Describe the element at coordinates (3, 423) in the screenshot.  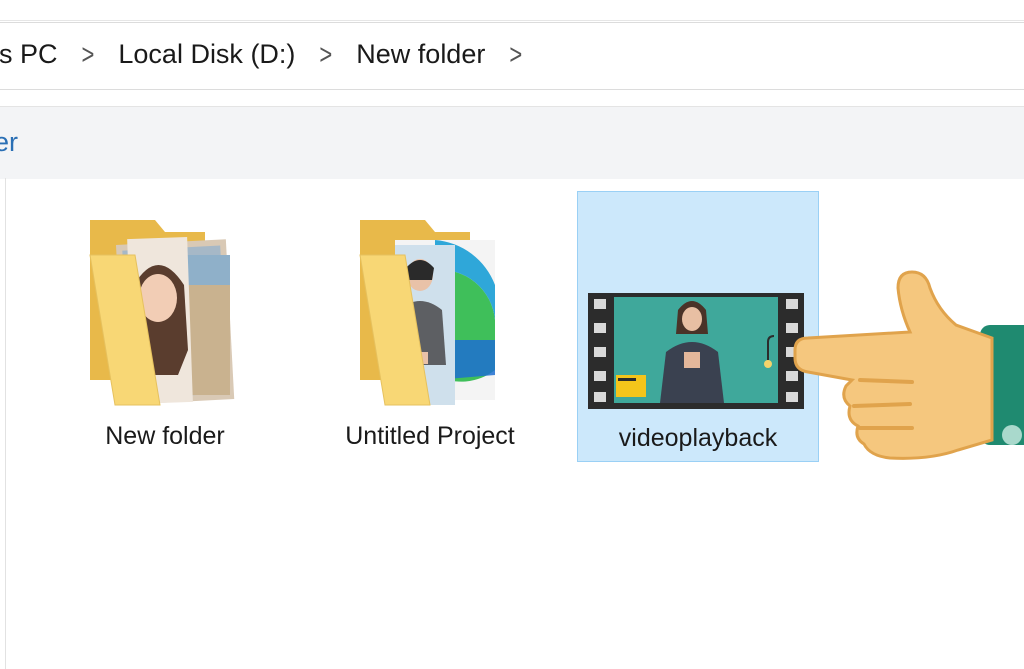
I see `navigation-pane-edge` at that location.